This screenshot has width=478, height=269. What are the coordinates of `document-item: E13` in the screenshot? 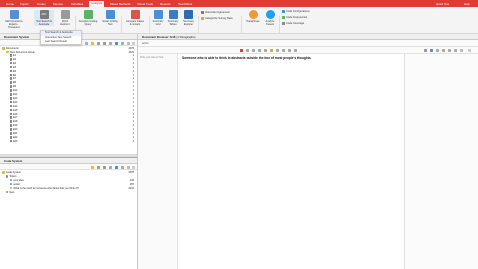 It's located at (13, 102).